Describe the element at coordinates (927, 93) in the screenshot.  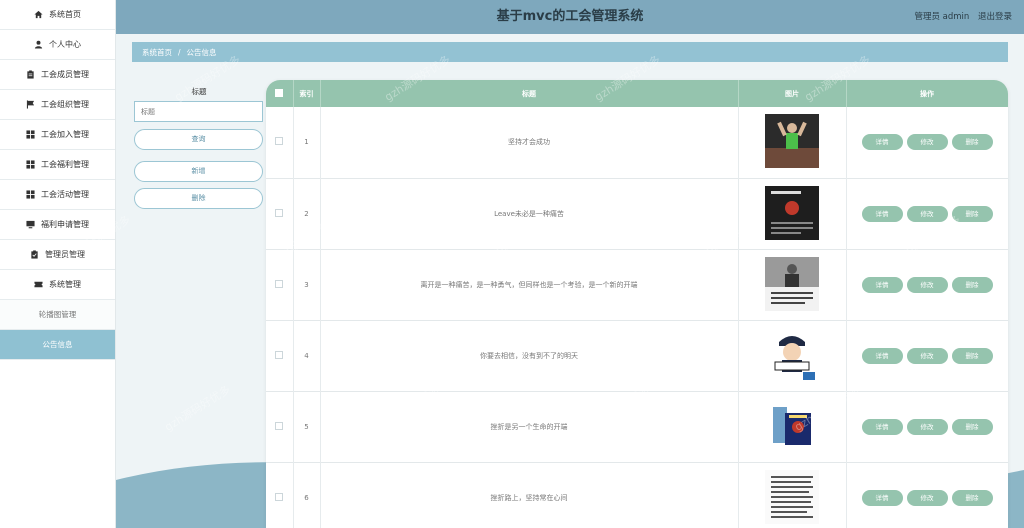
I see `header-actions: 操作` at that location.